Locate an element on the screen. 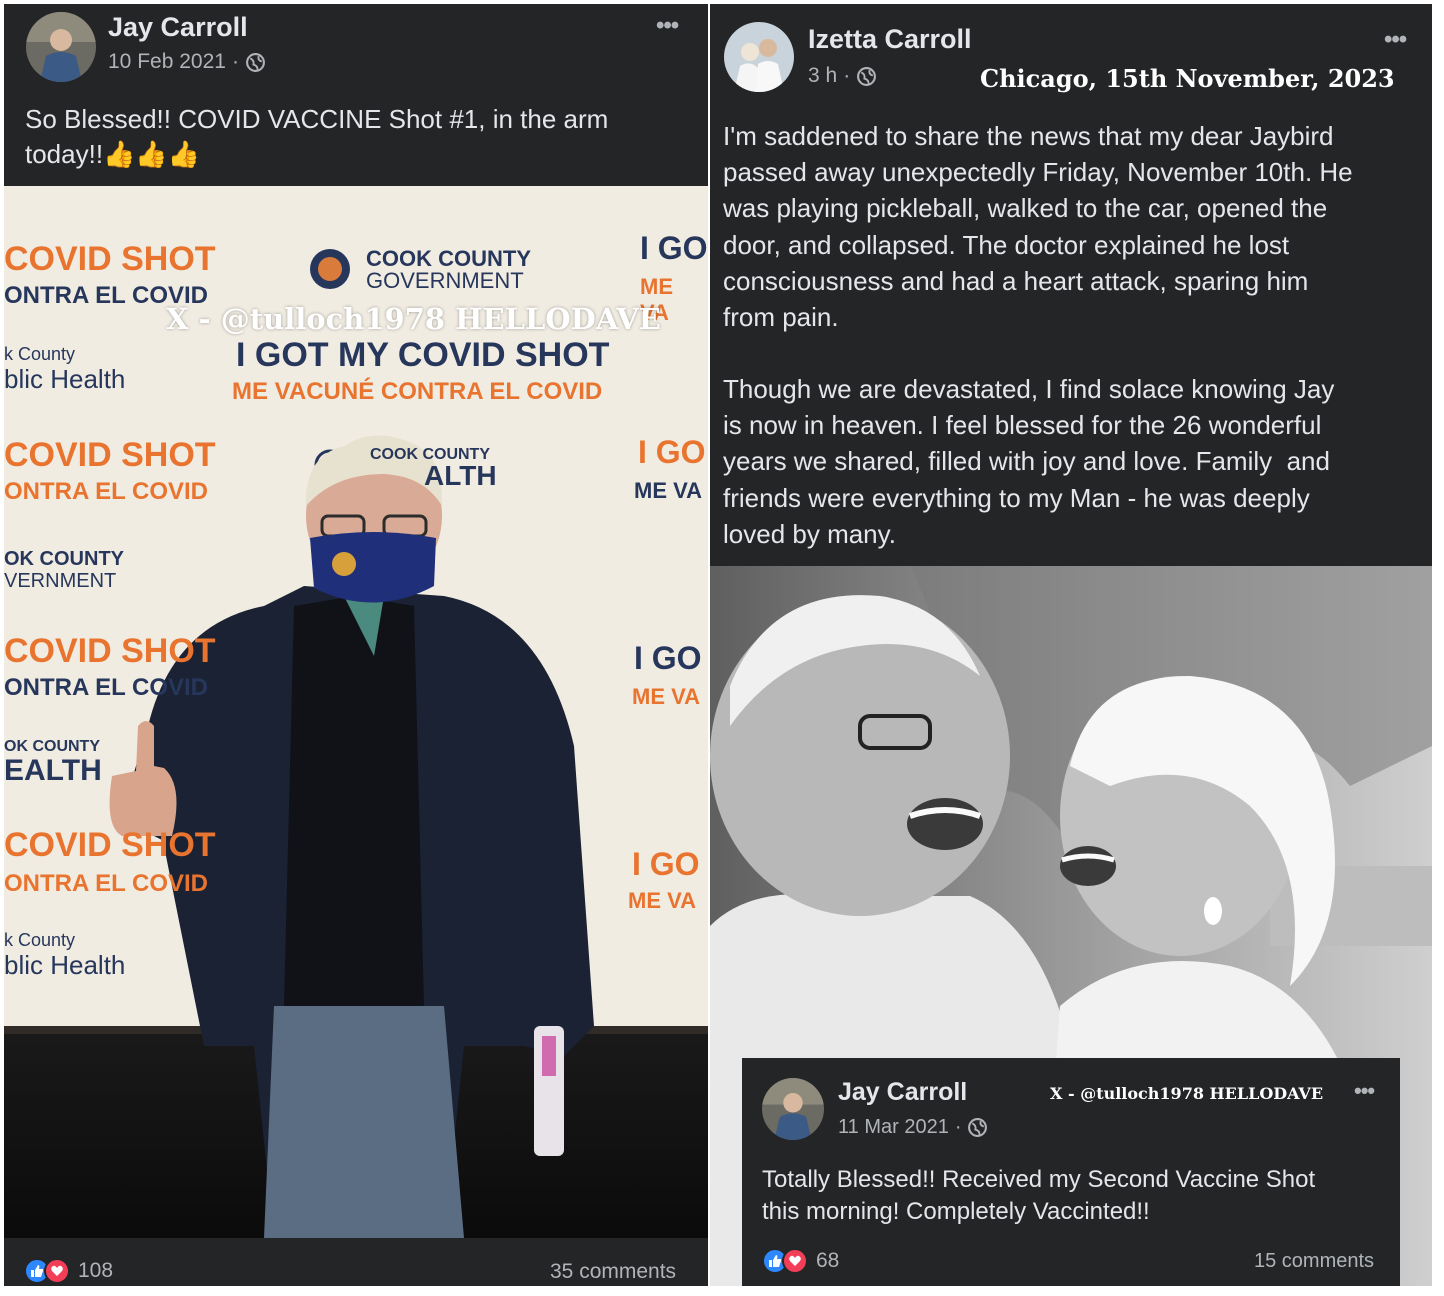 This screenshot has height=1296, width=1444. comments-count: 15 comments is located at coordinates (1314, 1261).